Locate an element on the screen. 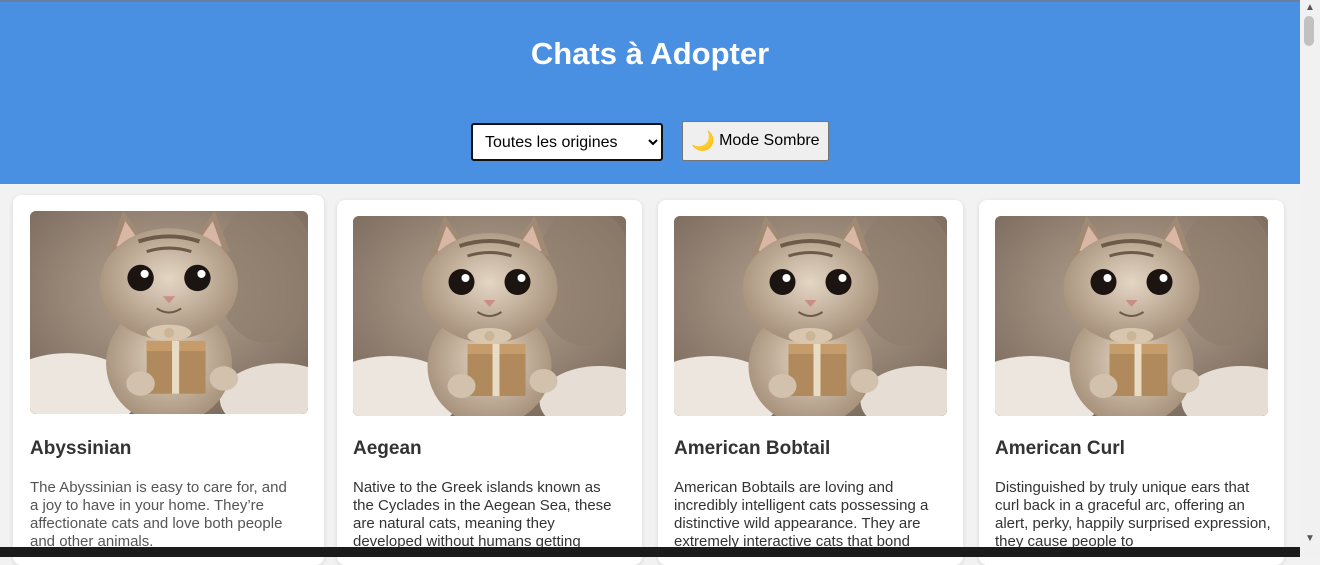 The height and width of the screenshot is (565, 1320). scroll-down-arrow-icon: ▼ is located at coordinates (1310, 539).